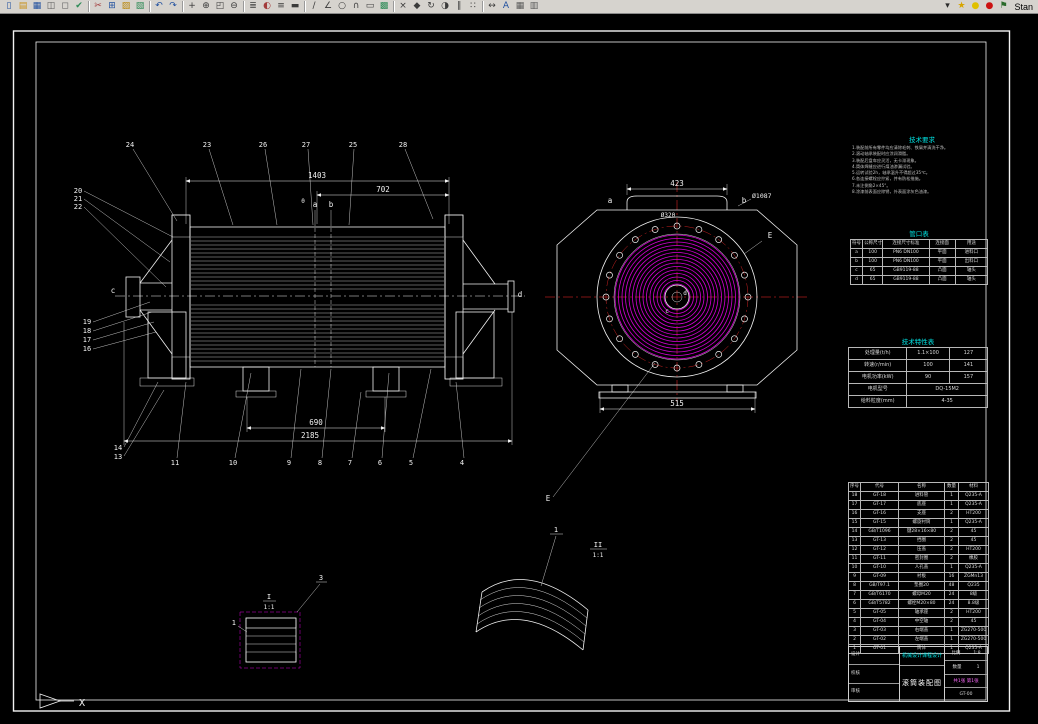 The width and height of the screenshot is (1038, 724). What do you see at coordinates (919, 280) in the screenshot?
I see `table-row: d 65 GB9119-88 凸面 轴头` at bounding box center [919, 280].